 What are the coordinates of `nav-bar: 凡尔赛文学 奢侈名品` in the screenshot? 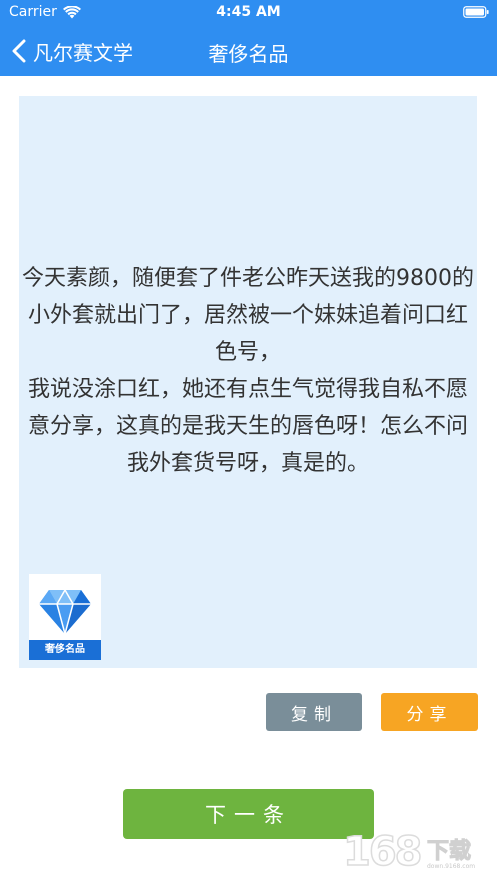 It's located at (248, 51).